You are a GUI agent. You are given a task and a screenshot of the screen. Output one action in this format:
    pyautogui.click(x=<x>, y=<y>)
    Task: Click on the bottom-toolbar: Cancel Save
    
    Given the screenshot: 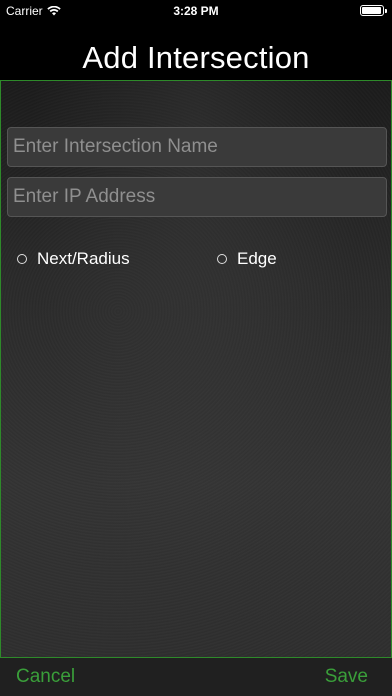 What is the action you would take?
    pyautogui.click(x=196, y=677)
    